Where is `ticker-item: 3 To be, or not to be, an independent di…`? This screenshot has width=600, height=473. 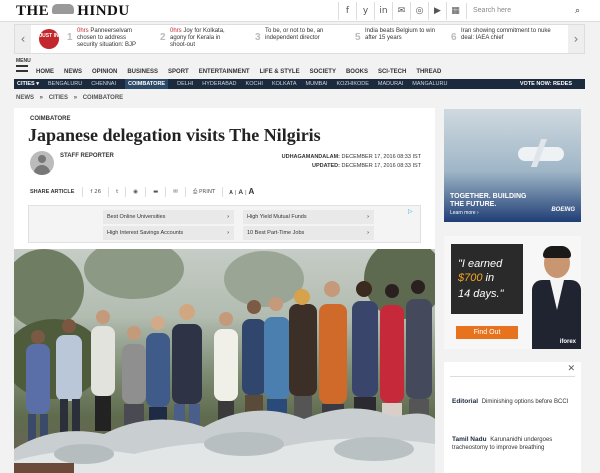
ticker-item: 3 To be, or not to be, an independent di… is located at coordinates (299, 35).